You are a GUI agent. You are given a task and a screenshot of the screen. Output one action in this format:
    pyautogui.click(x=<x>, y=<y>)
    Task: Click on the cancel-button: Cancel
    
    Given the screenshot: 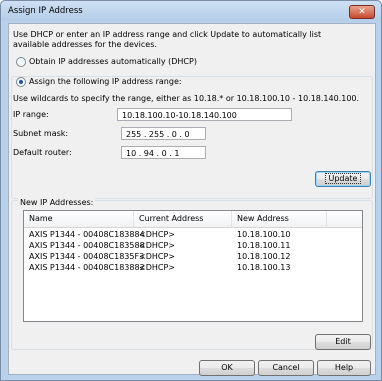 What is the action you would take?
    pyautogui.click(x=286, y=368)
    